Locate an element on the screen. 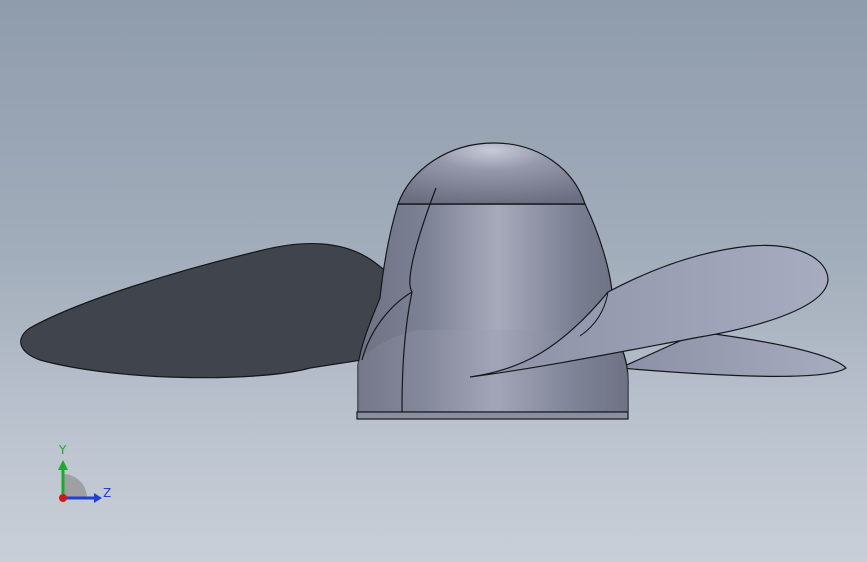 Image resolution: width=867 pixels, height=562 pixels. triad-y-arrowhead is located at coordinates (63, 465).